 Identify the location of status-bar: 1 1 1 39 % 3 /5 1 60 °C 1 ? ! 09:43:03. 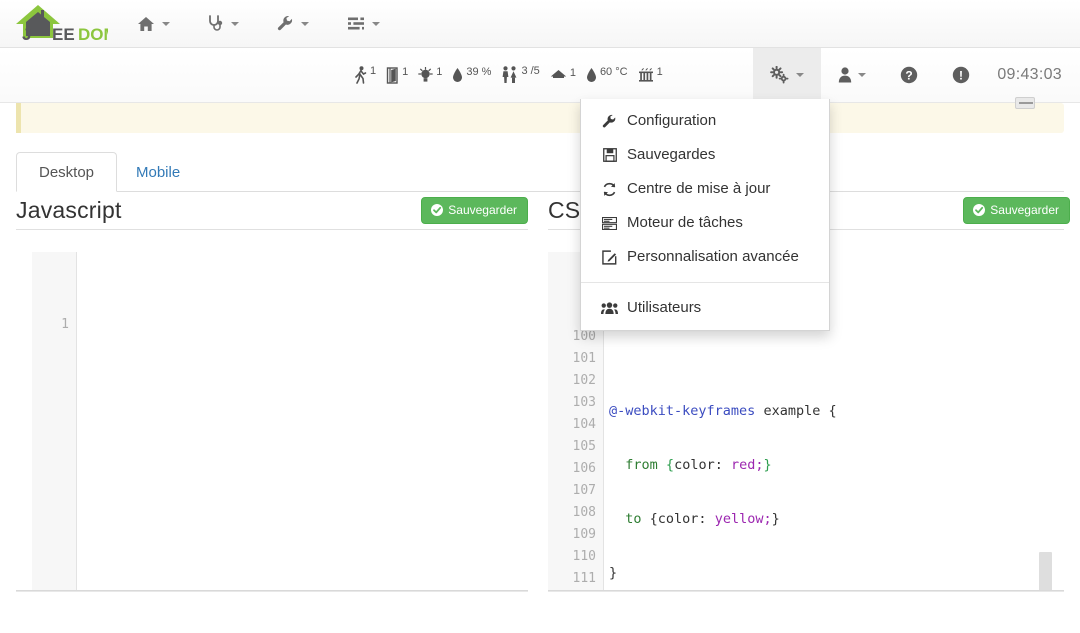
(540, 92).